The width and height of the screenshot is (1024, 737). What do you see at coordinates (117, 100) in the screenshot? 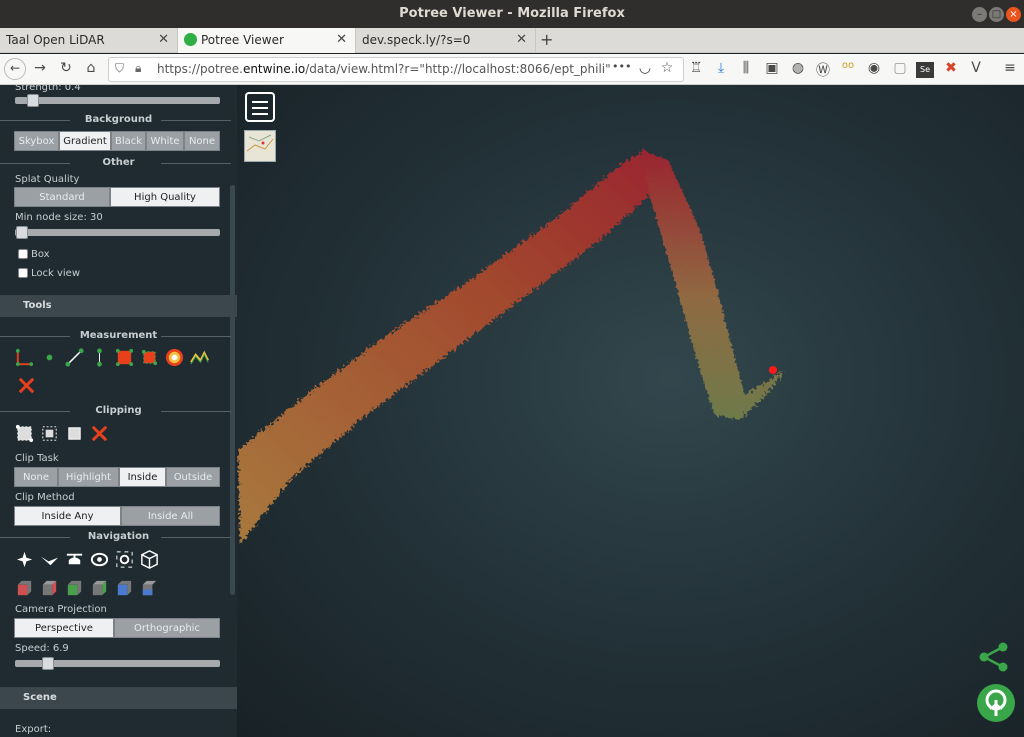
I see `strength-slider` at bounding box center [117, 100].